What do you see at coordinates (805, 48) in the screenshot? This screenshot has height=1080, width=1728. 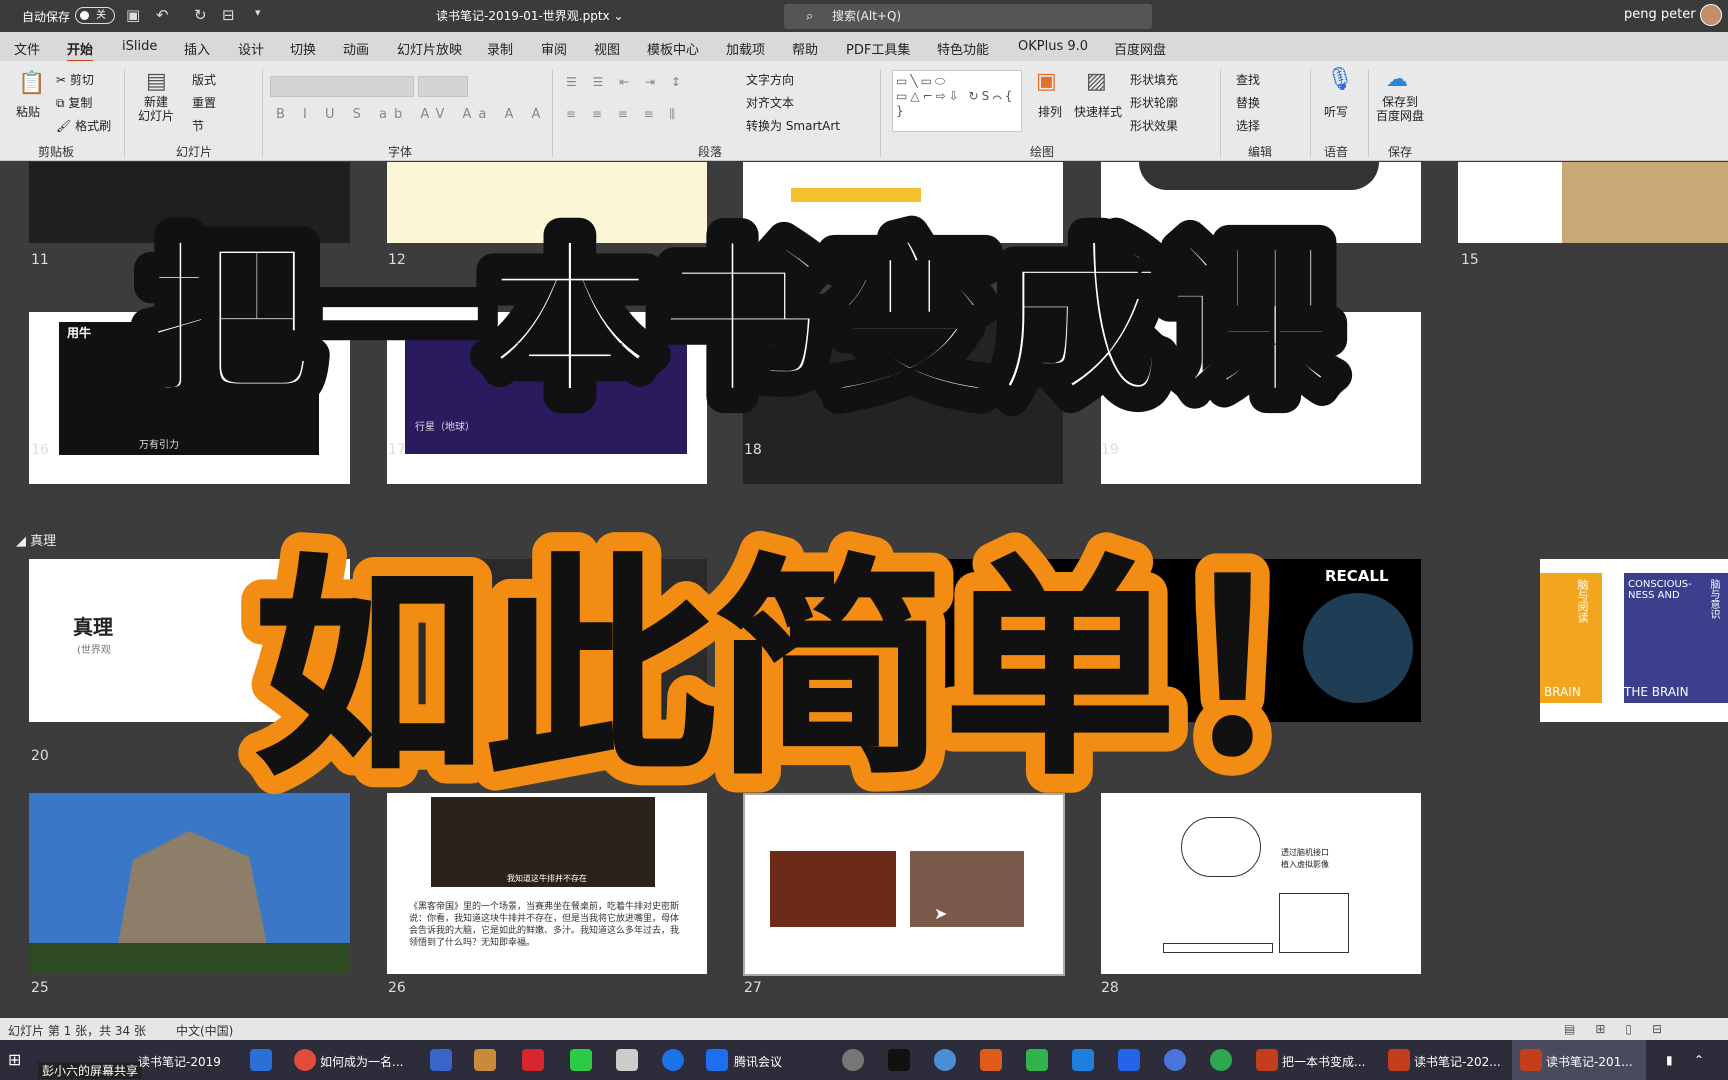 I see `tab-help: 帮助` at bounding box center [805, 48].